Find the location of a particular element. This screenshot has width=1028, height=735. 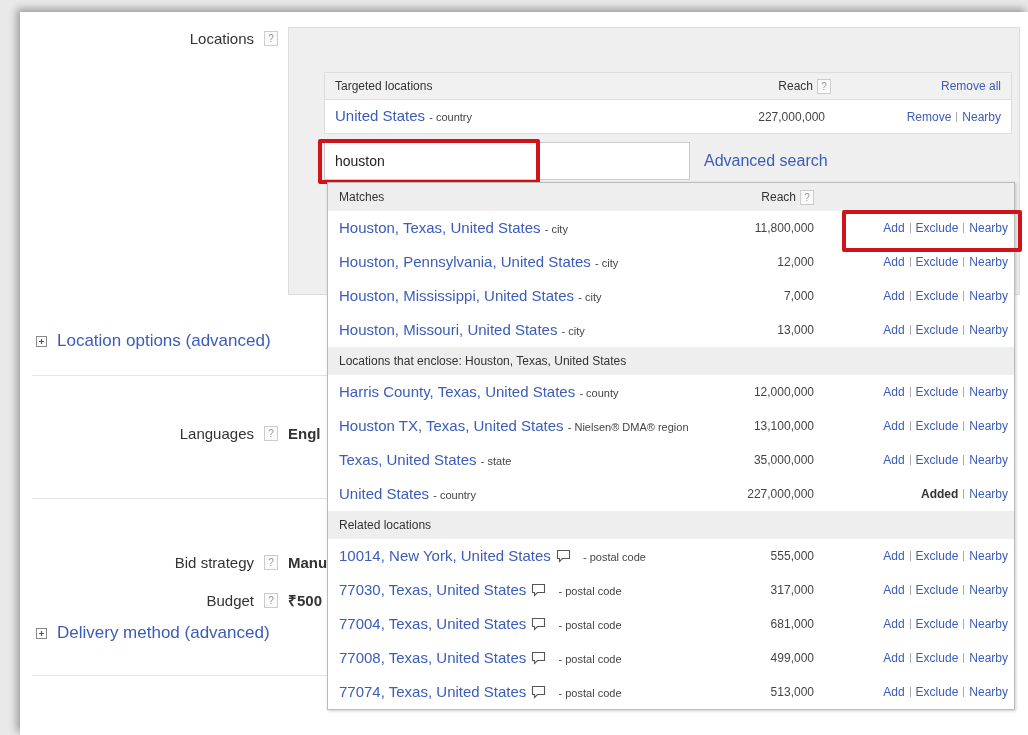

search-field: houston is located at coordinates (507, 161).